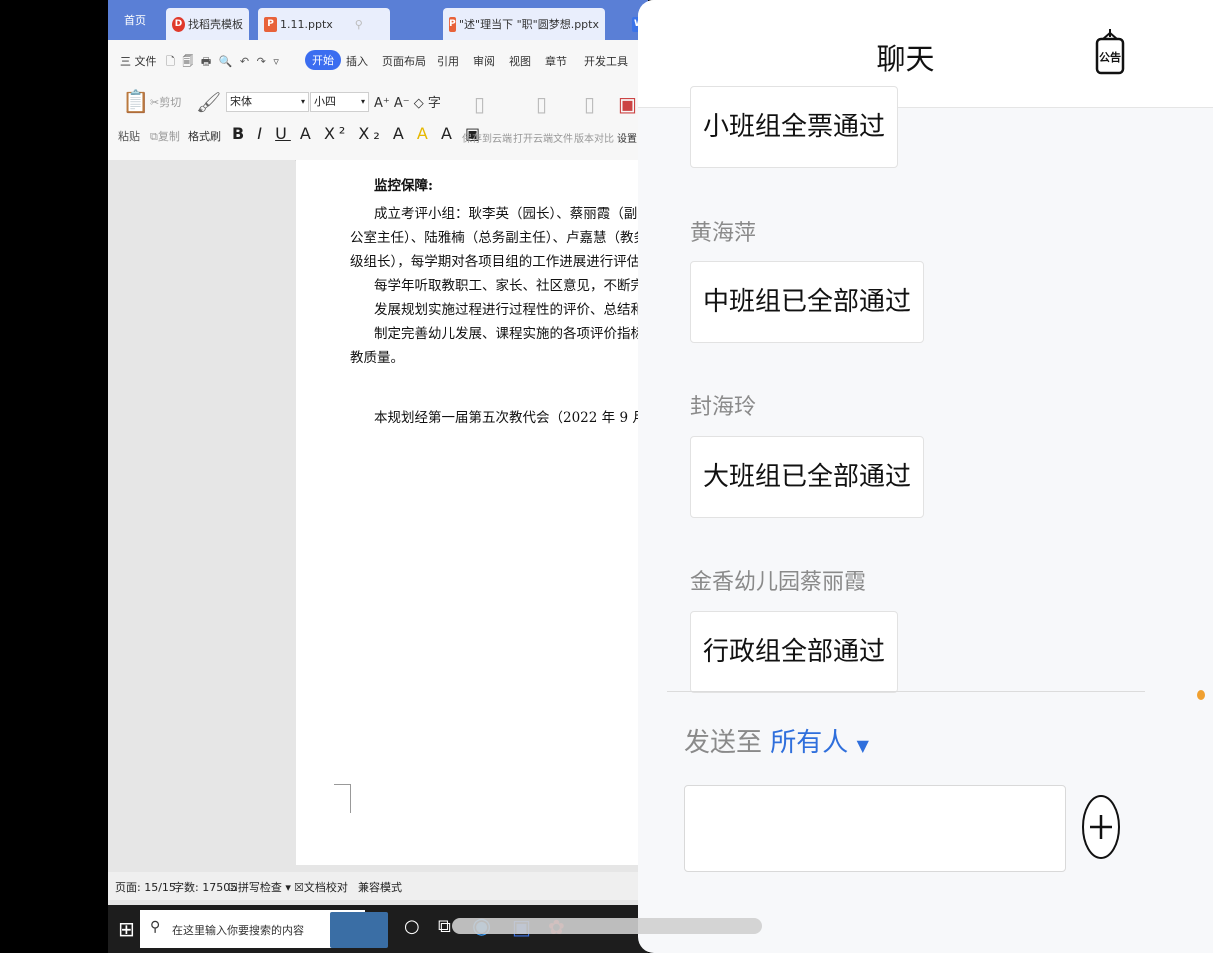 This screenshot has height=953, width=1213. What do you see at coordinates (129, 136) in the screenshot?
I see `paste-button: 粘贴` at bounding box center [129, 136].